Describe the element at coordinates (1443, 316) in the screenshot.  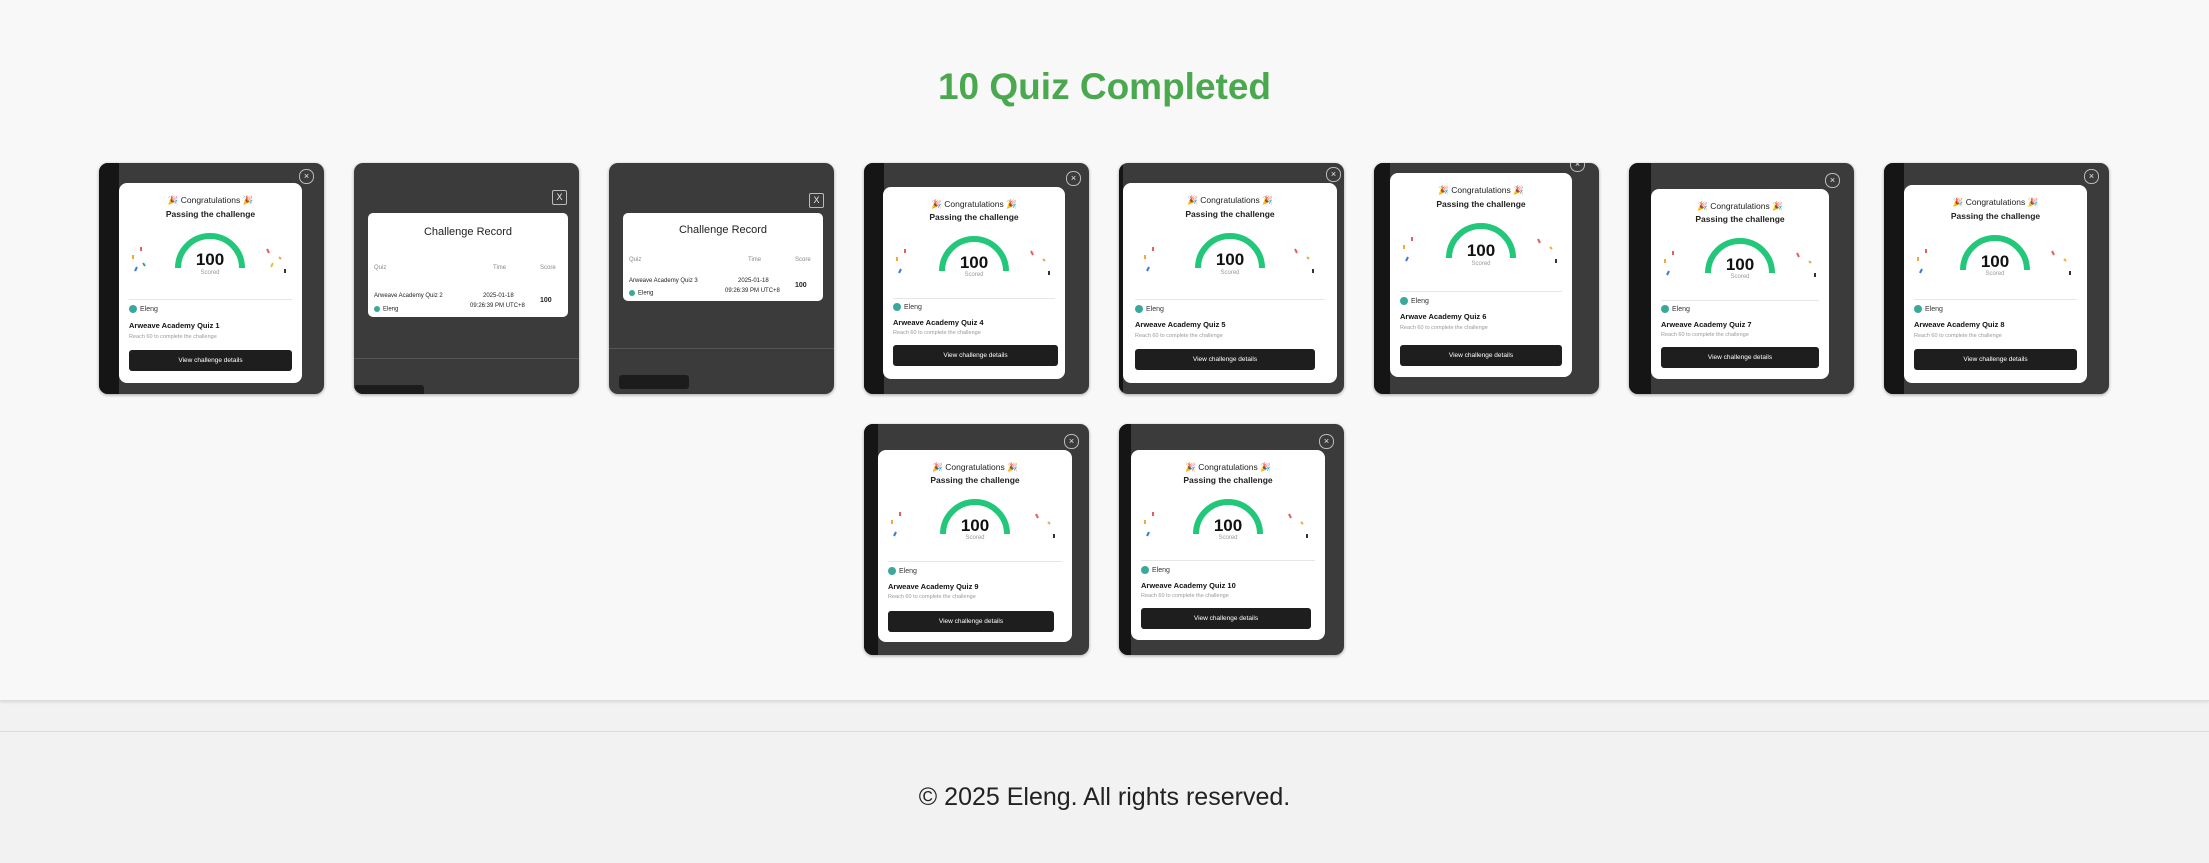
I see `quiz-name: Arwave Academy Quiz 6` at that location.